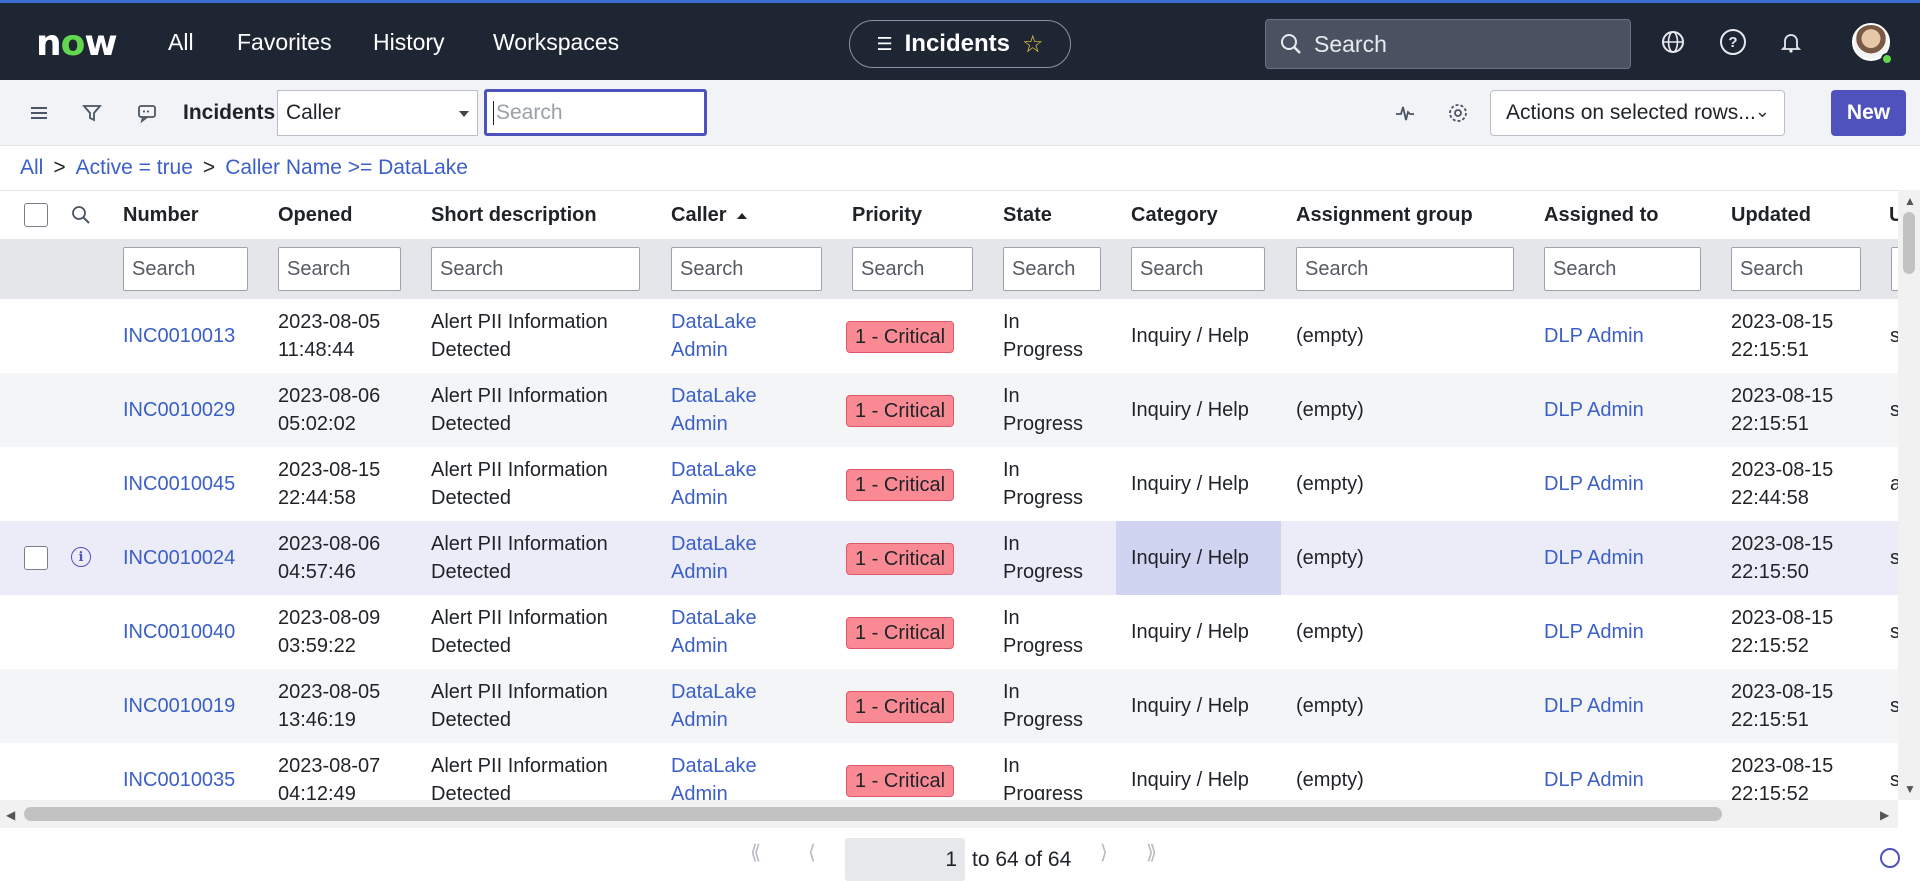 The image size is (1920, 881). Describe the element at coordinates (1151, 852) in the screenshot. I see `last-page-icon: ⟫` at that location.